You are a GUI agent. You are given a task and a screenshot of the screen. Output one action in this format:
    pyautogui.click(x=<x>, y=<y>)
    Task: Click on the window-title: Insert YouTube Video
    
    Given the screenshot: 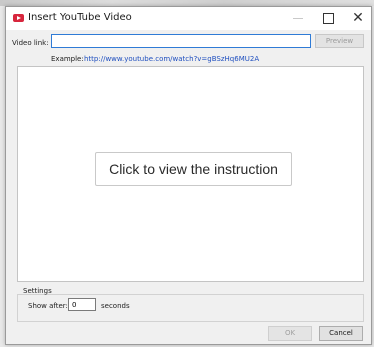 What is the action you would take?
    pyautogui.click(x=80, y=17)
    